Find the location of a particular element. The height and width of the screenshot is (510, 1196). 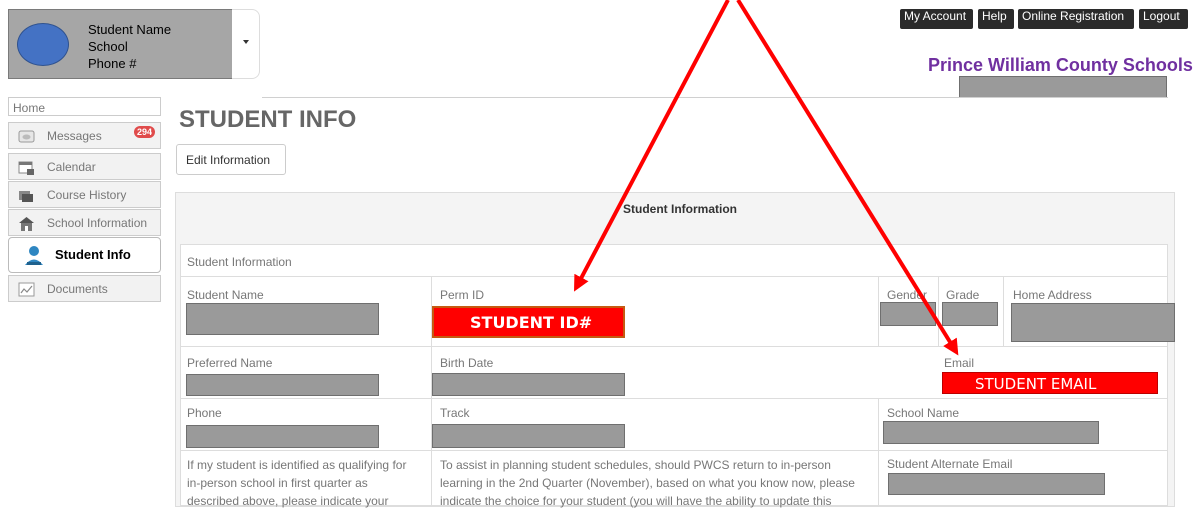

track-value is located at coordinates (528, 436).